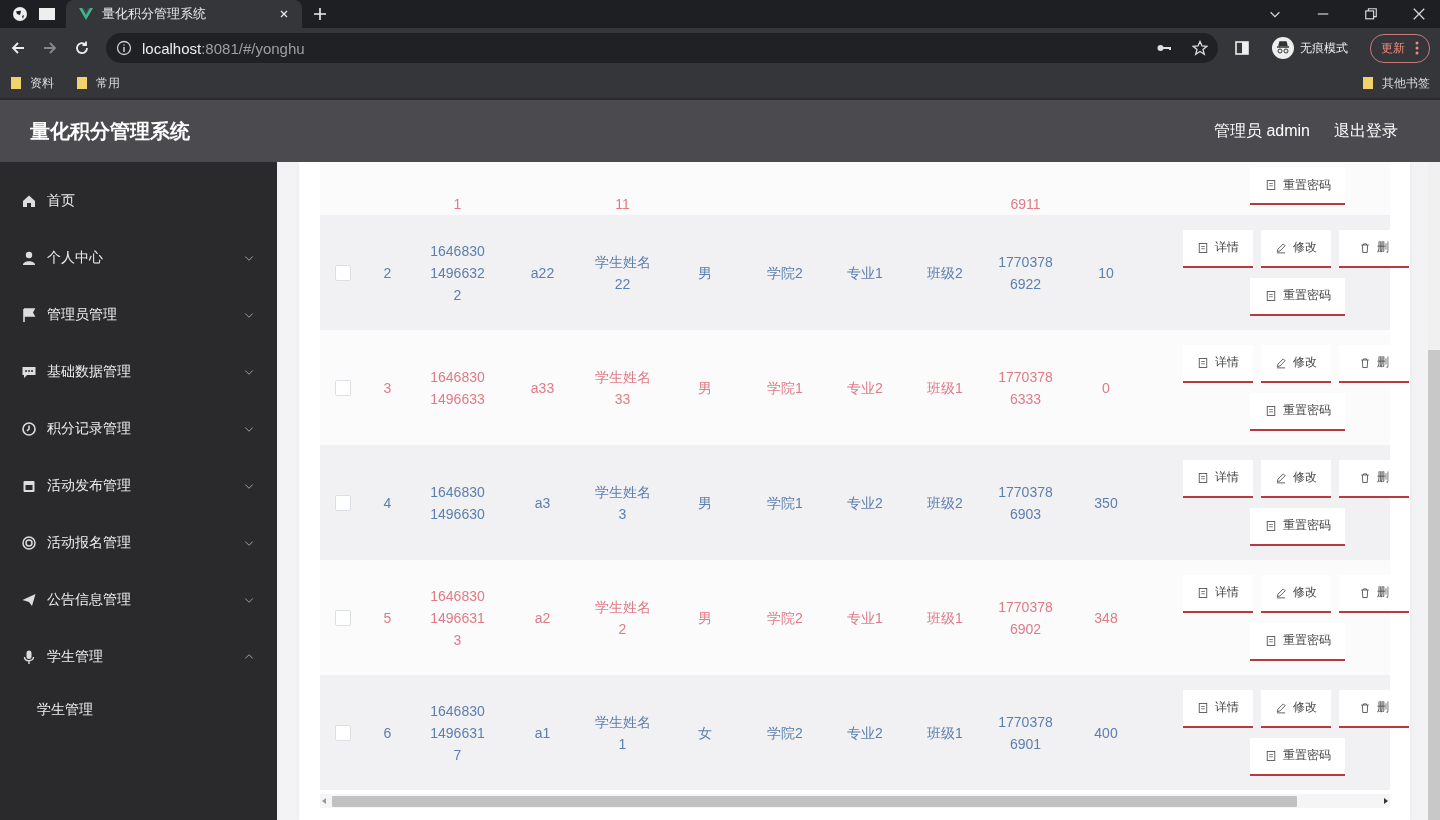 The image size is (1440, 820). Describe the element at coordinates (138, 371) in the screenshot. I see `sidebar-item: 基础数据管理` at that location.